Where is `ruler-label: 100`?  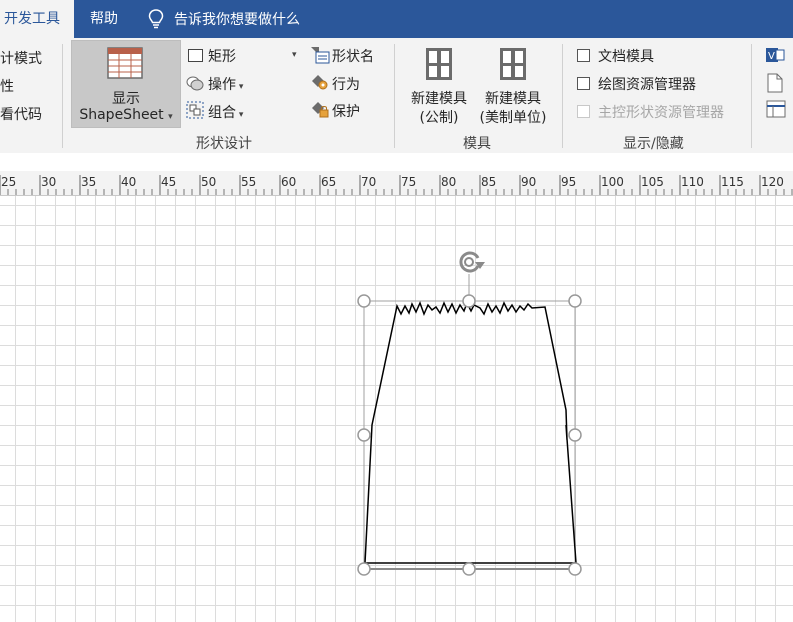
ruler-label: 100 is located at coordinates (612, 182).